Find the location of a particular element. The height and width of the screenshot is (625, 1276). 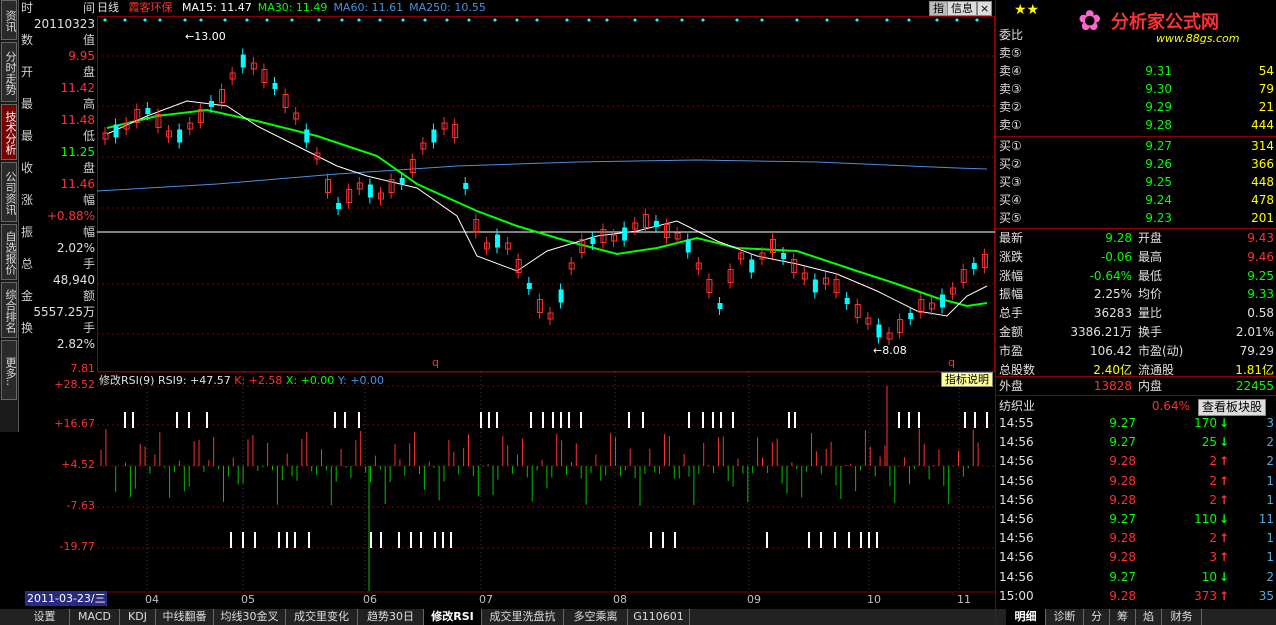

stat-value: 9.28 is located at coordinates (1118, 238).